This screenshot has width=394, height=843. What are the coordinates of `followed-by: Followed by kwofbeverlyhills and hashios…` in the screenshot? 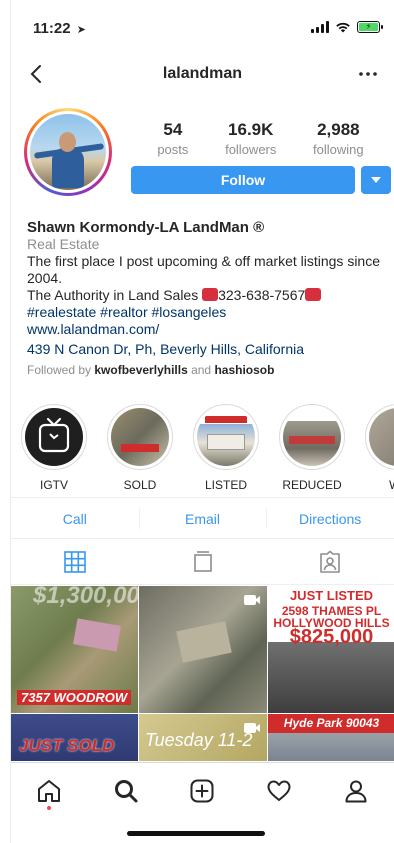 It's located at (205, 370).